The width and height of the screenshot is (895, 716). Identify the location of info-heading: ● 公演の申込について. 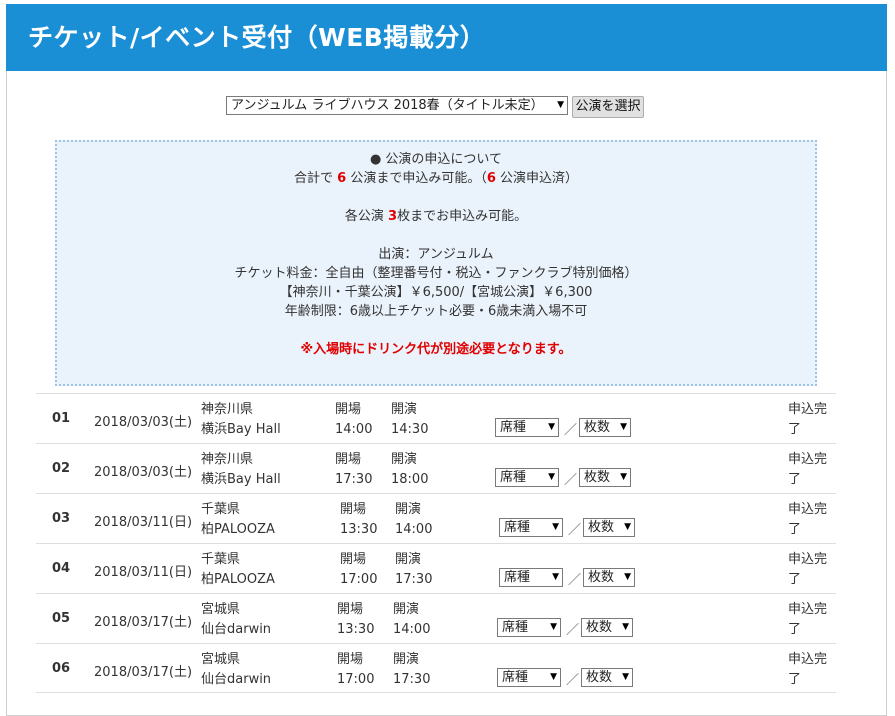
(436, 159).